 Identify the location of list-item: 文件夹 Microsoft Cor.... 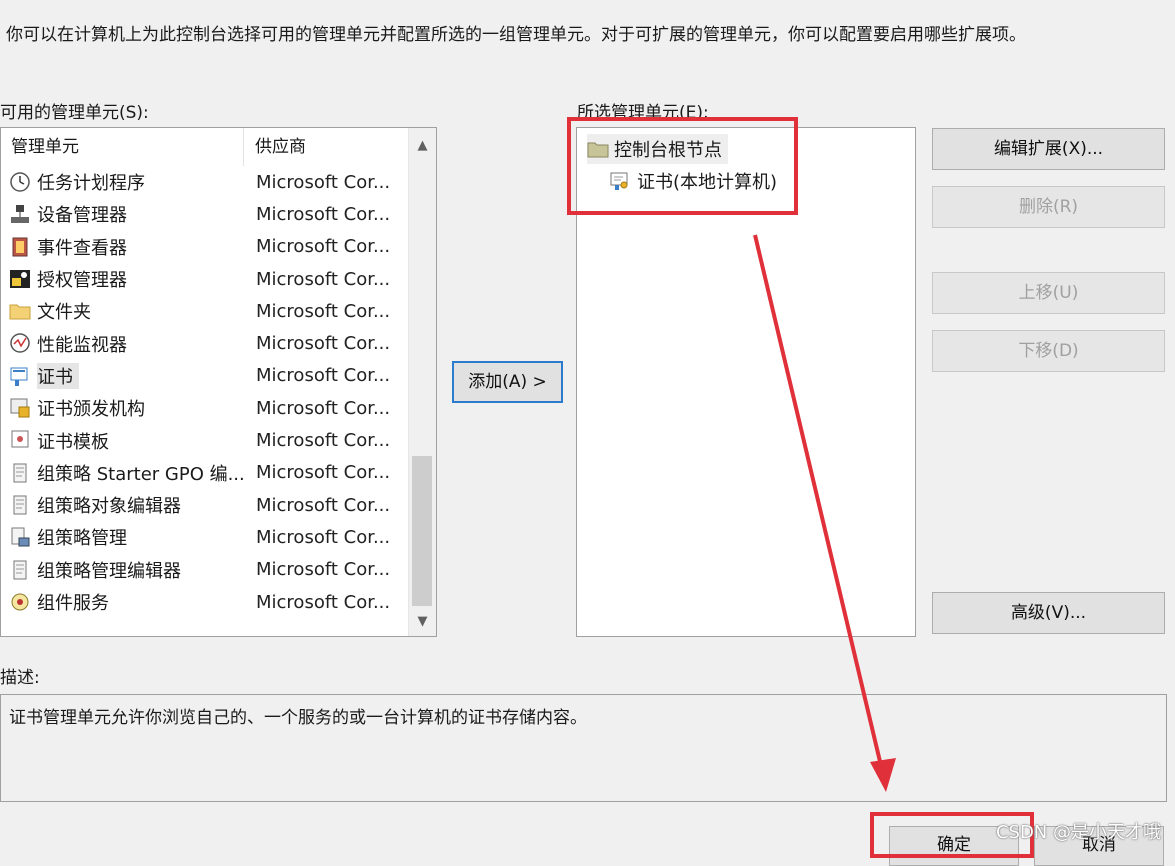
(205, 311).